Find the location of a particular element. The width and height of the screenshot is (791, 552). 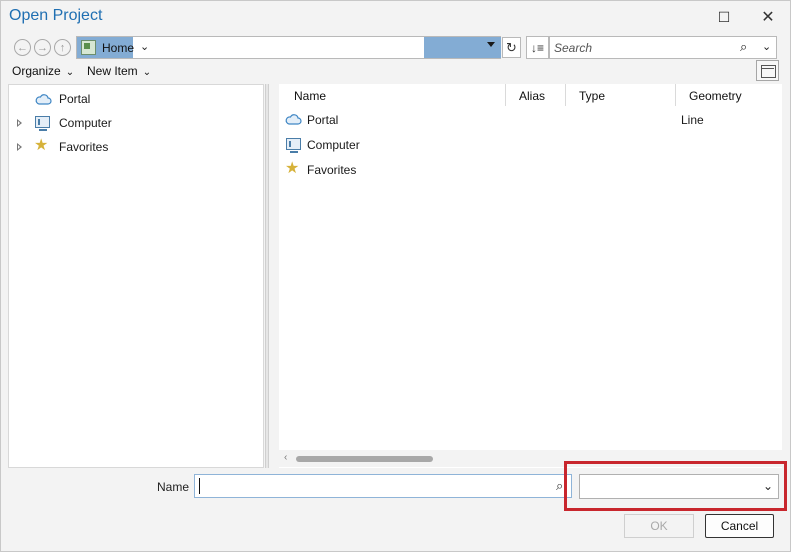

list-item: Computer is located at coordinates (530, 146).